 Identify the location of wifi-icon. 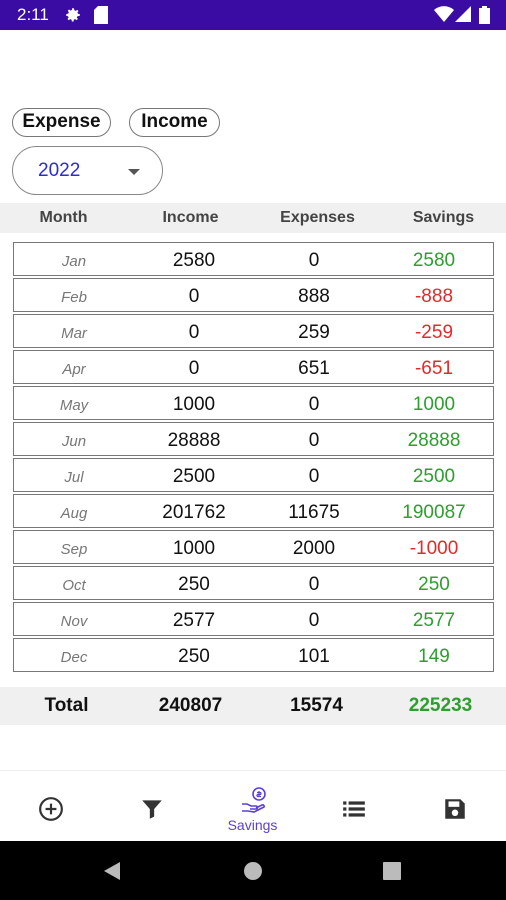
(444, 16).